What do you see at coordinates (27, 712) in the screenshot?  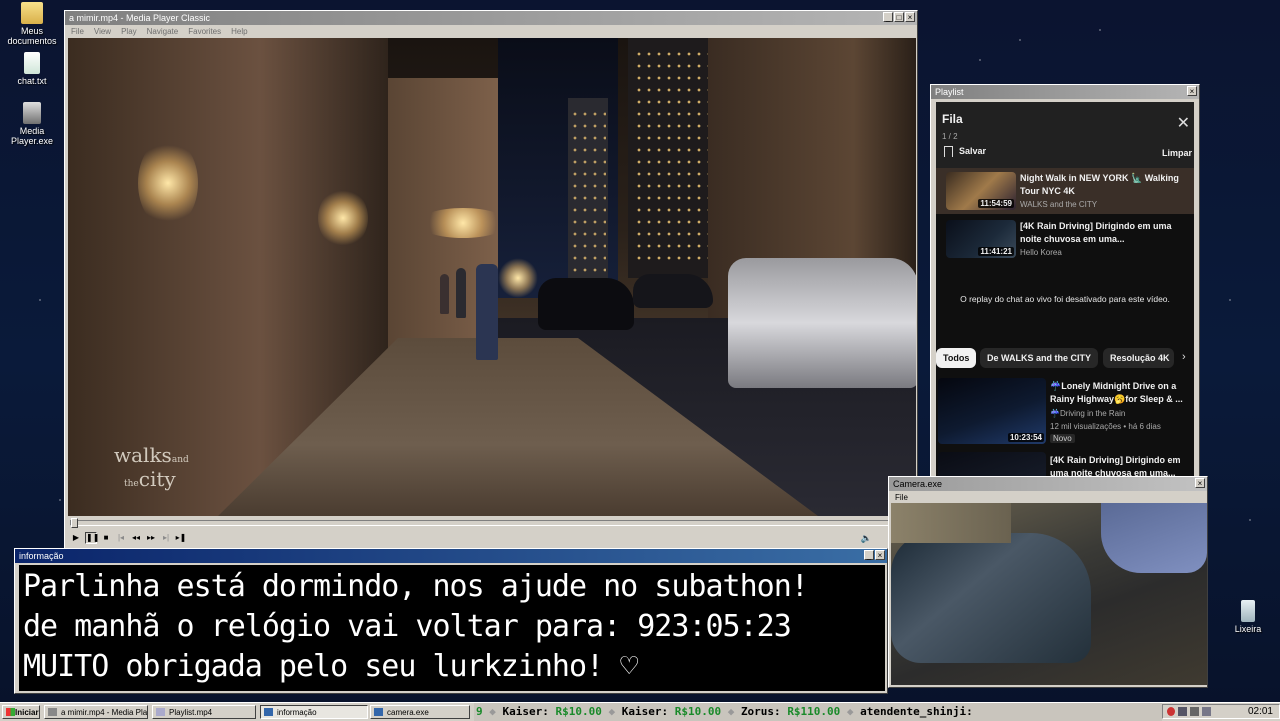 I see `start-label: Iniciar` at bounding box center [27, 712].